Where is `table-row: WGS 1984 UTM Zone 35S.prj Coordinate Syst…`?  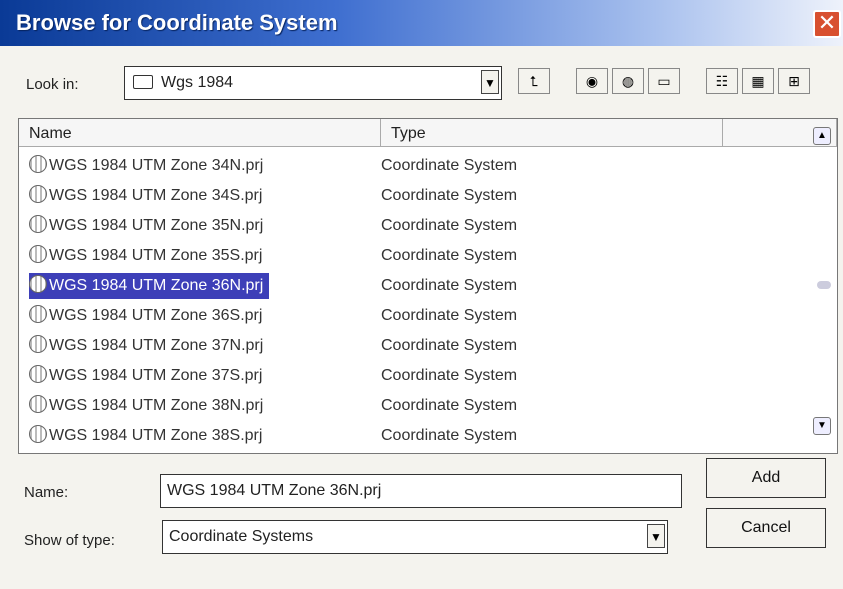 table-row: WGS 1984 UTM Zone 35S.prj Coordinate Syst… is located at coordinates (409, 256).